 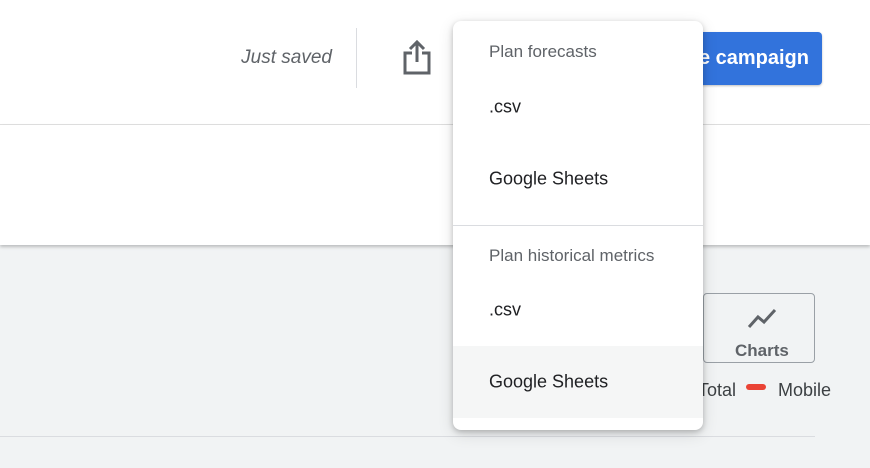 What do you see at coordinates (756, 387) in the screenshot?
I see `legend-mobile-swatch` at bounding box center [756, 387].